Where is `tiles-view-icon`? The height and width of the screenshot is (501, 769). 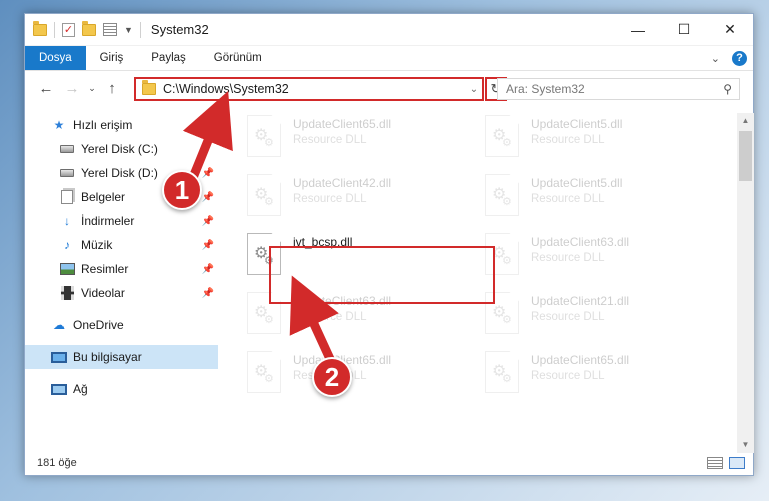
tiles-view-icon is located at coordinates (737, 463).